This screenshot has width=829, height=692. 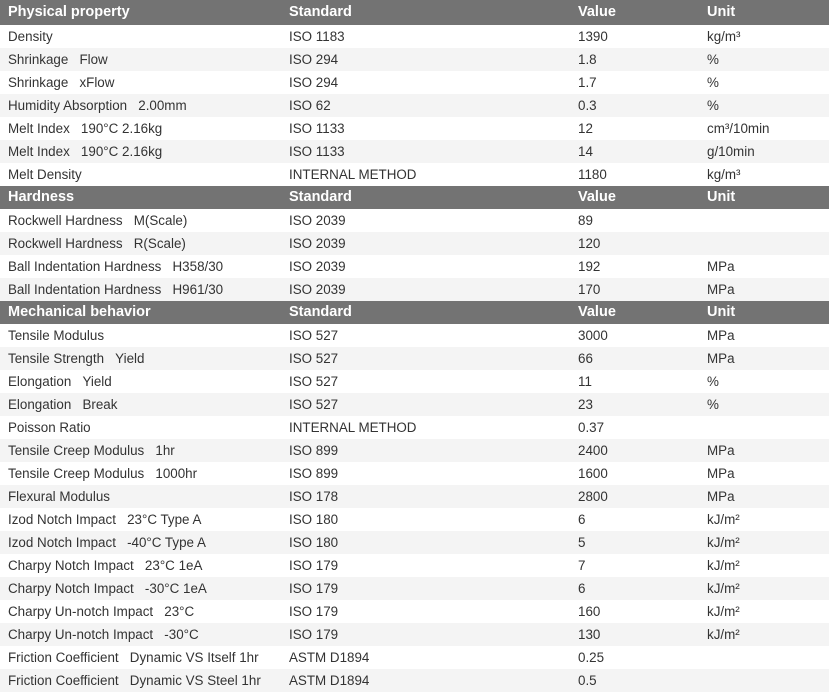 What do you see at coordinates (414, 243) in the screenshot?
I see `table-row: Rockwell Hardness R(Scale) ISO 2039 120` at bounding box center [414, 243].